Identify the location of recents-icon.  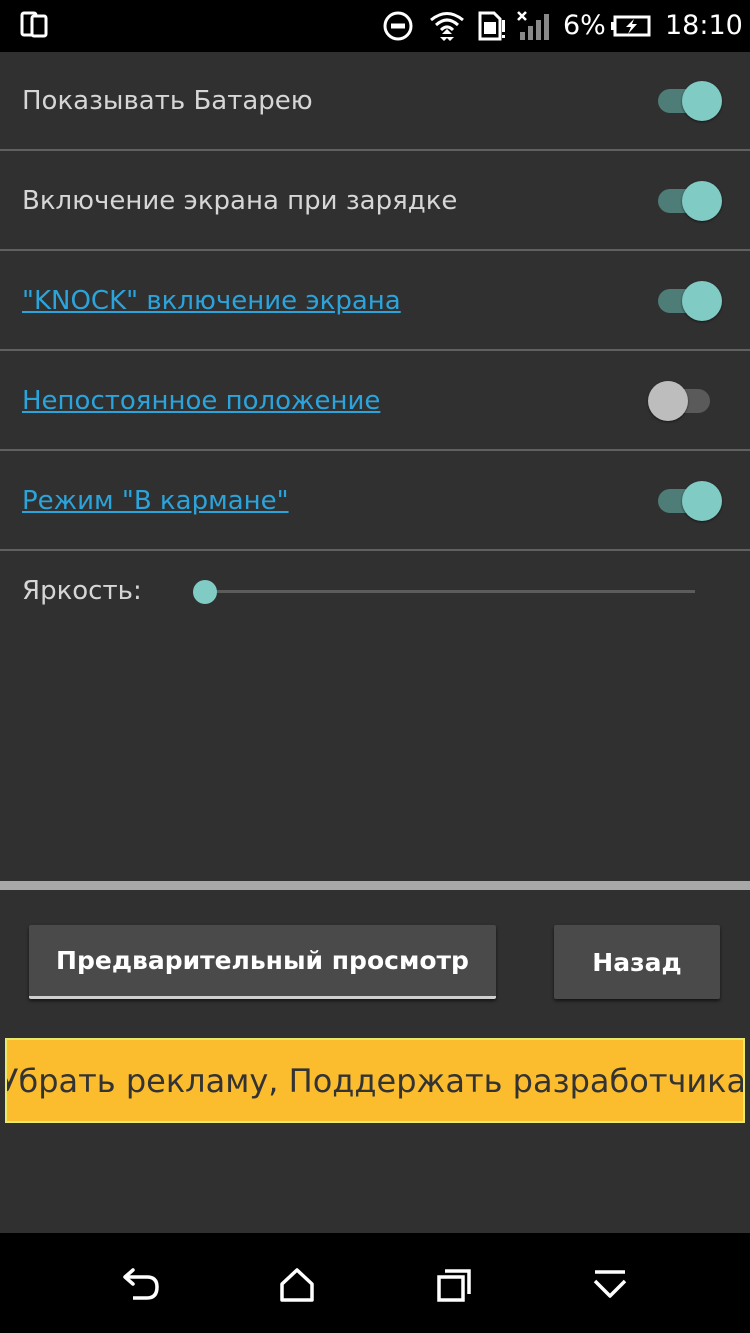
(454, 1285).